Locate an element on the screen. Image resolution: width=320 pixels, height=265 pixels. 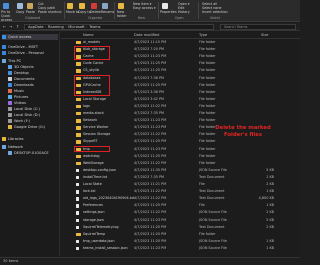
file-name: Network is located at coordinates (90, 120).